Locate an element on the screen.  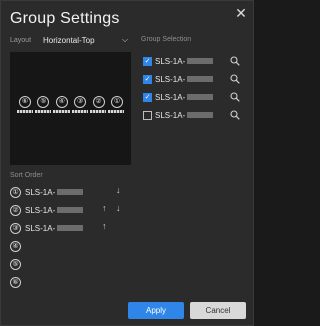
group-selection-list: ✓ SLS-1A- ✓ SLS-1A- ✓ SLS-1A- SLS-1A- is located at coordinates (196, 88).